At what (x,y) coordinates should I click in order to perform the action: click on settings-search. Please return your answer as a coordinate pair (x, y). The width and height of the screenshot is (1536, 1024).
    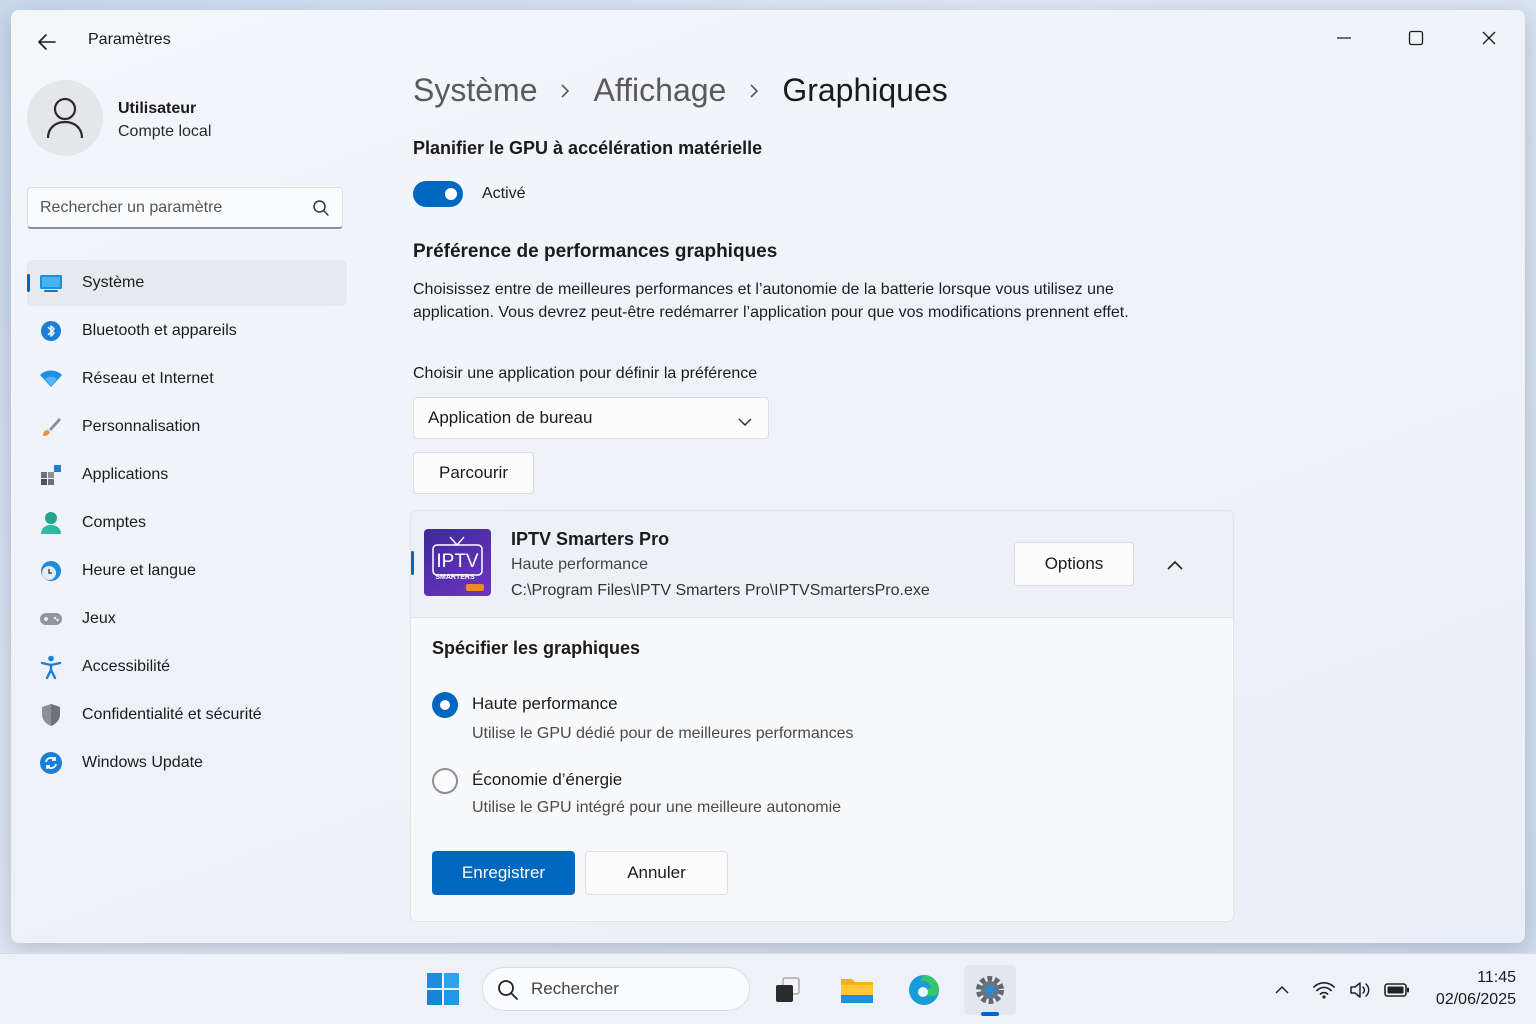
    Looking at the image, I should click on (185, 208).